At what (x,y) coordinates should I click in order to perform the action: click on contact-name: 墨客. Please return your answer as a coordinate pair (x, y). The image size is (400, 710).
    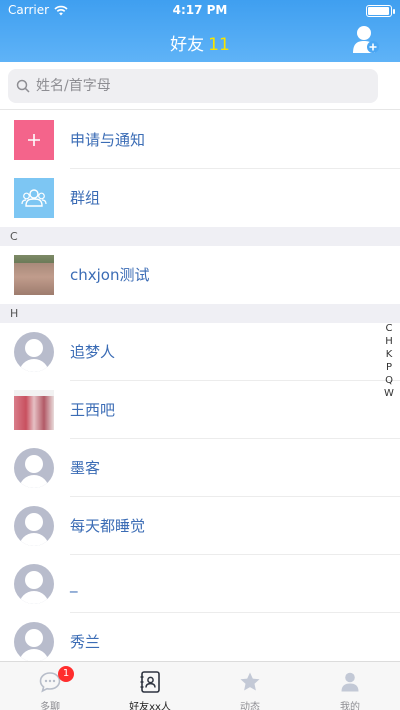
    Looking at the image, I should click on (85, 468).